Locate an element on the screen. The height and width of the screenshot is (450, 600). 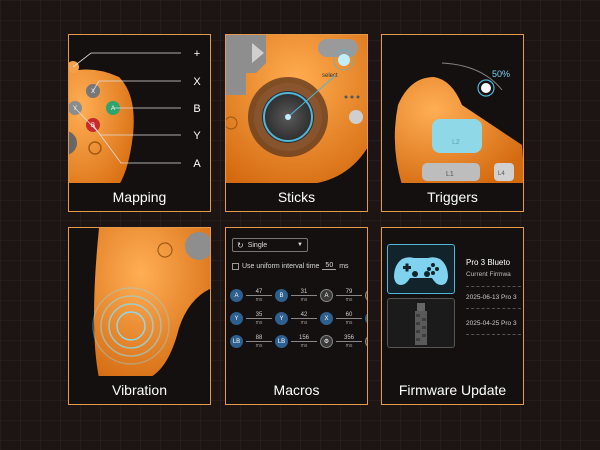
usb-dongle-icon is located at coordinates (421, 324).